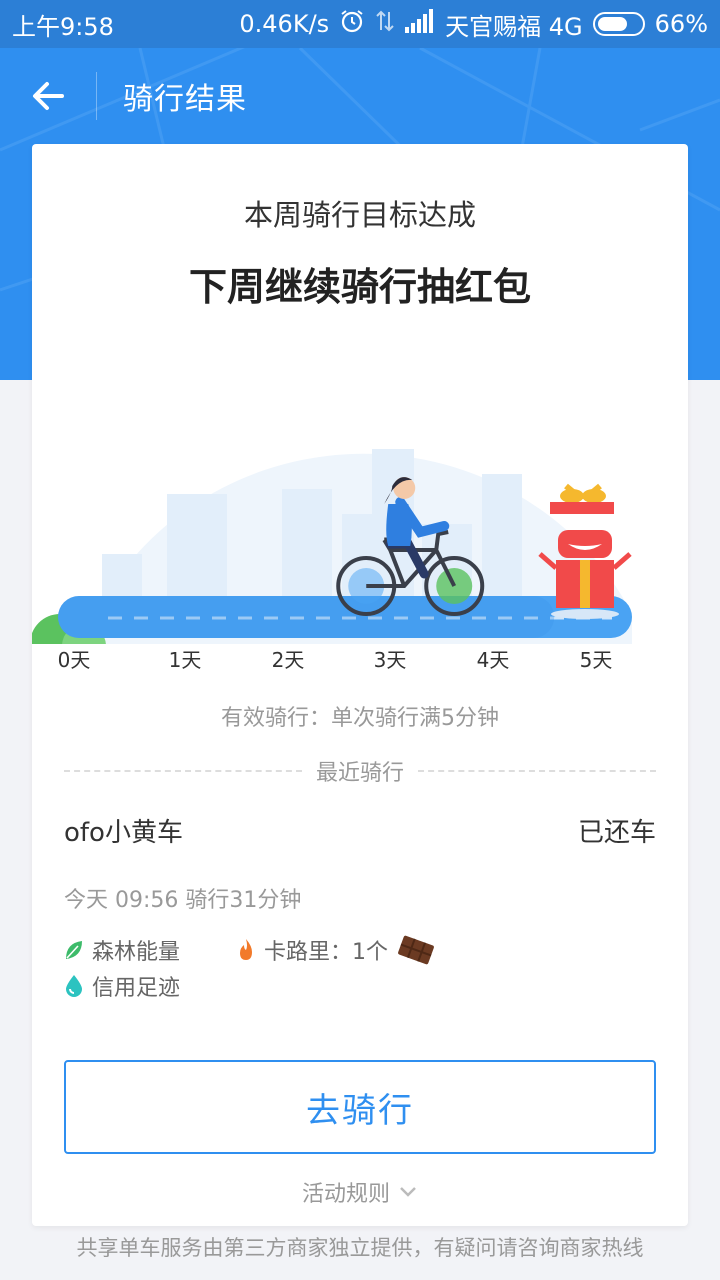 The image size is (720, 1280). Describe the element at coordinates (345, 1194) in the screenshot. I see `activity-rules-label: 活动规则` at that location.